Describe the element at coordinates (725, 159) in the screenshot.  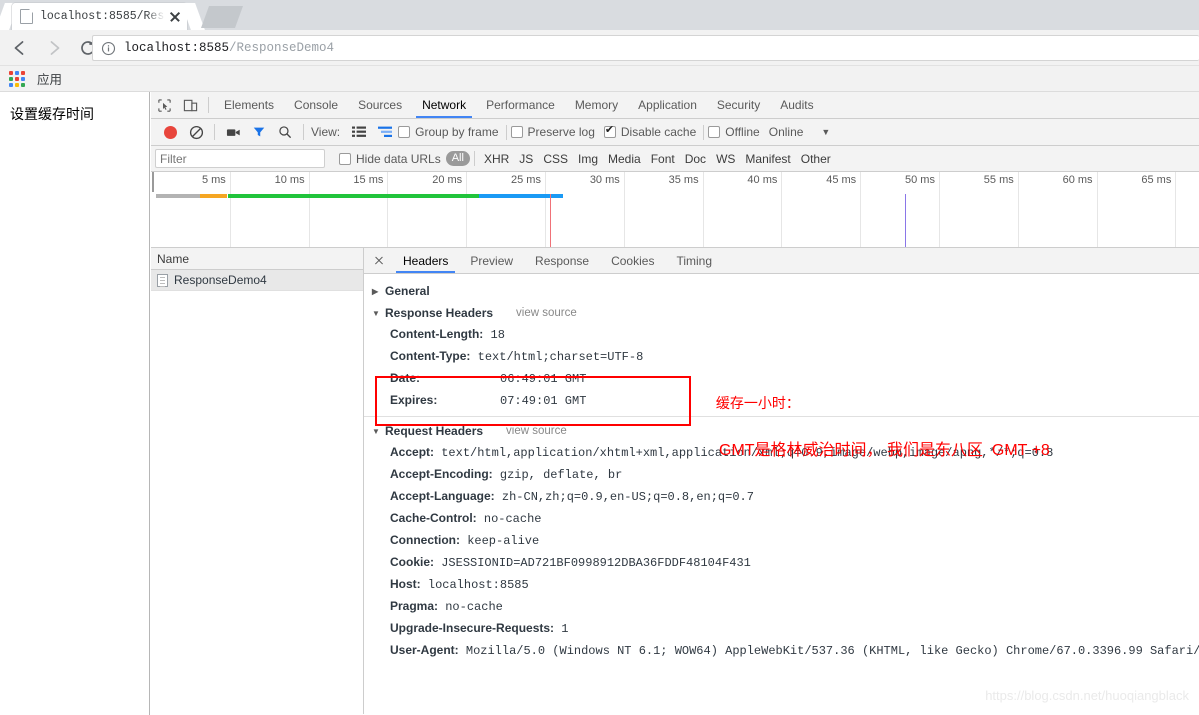
I see `filter-type-ws: WS` at that location.